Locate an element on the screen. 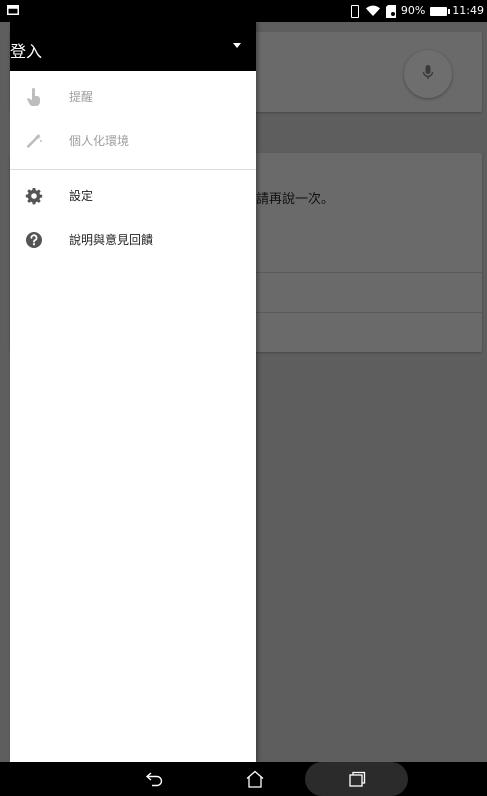 The image size is (487, 796). mic-icon is located at coordinates (428, 72).